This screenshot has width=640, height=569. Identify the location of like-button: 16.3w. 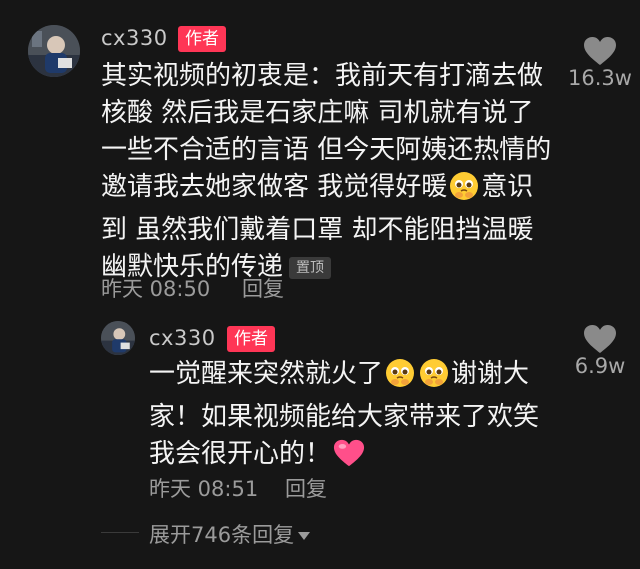
(600, 63).